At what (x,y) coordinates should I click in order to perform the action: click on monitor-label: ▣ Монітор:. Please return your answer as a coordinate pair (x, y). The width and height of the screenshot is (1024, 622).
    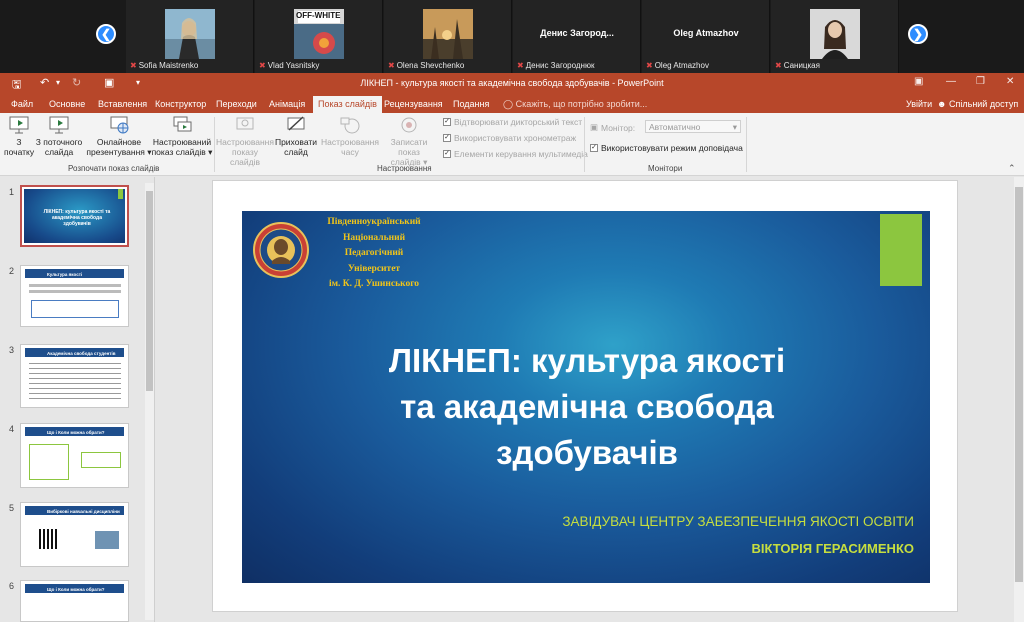
    Looking at the image, I should click on (612, 127).